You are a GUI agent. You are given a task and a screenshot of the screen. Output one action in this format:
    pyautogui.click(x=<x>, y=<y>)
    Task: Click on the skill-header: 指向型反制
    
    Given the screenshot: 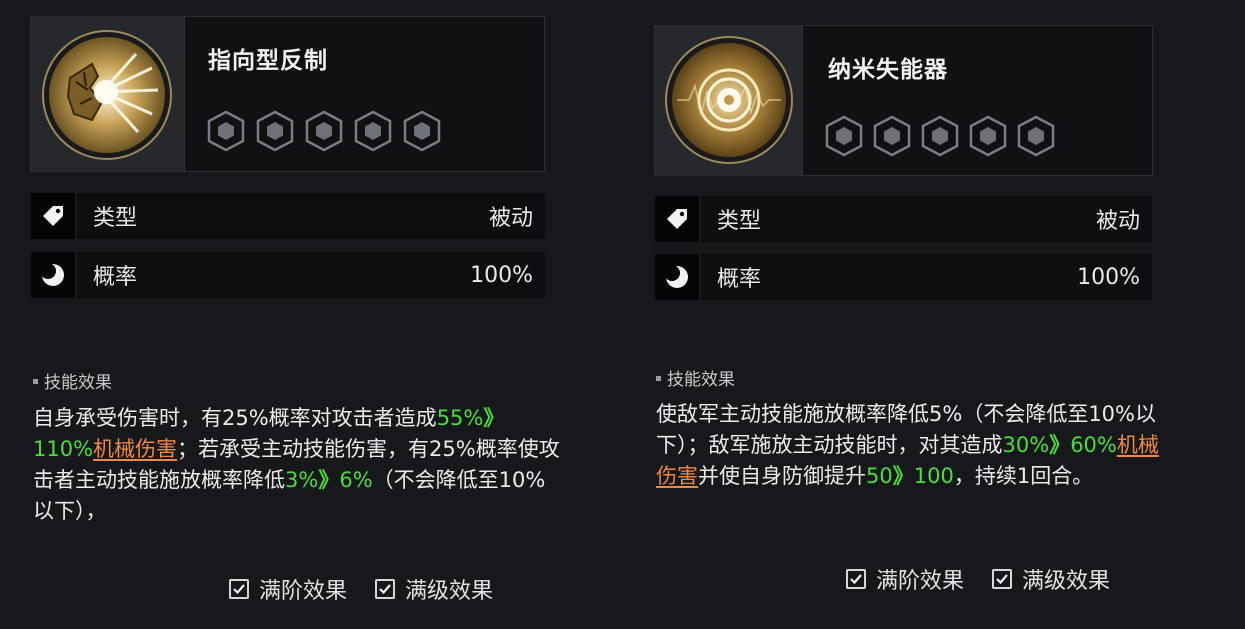 What is the action you would take?
    pyautogui.click(x=287, y=94)
    